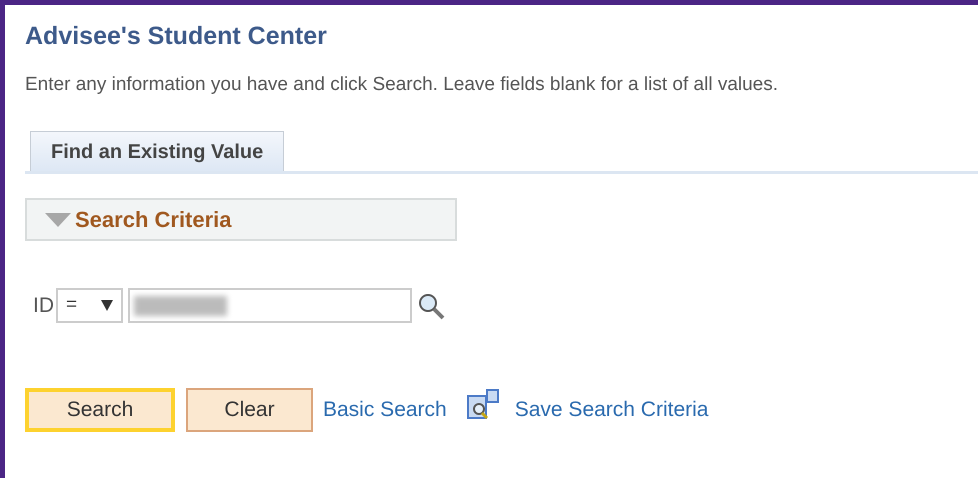 The image size is (978, 478). I want to click on operator-select: =, so click(89, 305).